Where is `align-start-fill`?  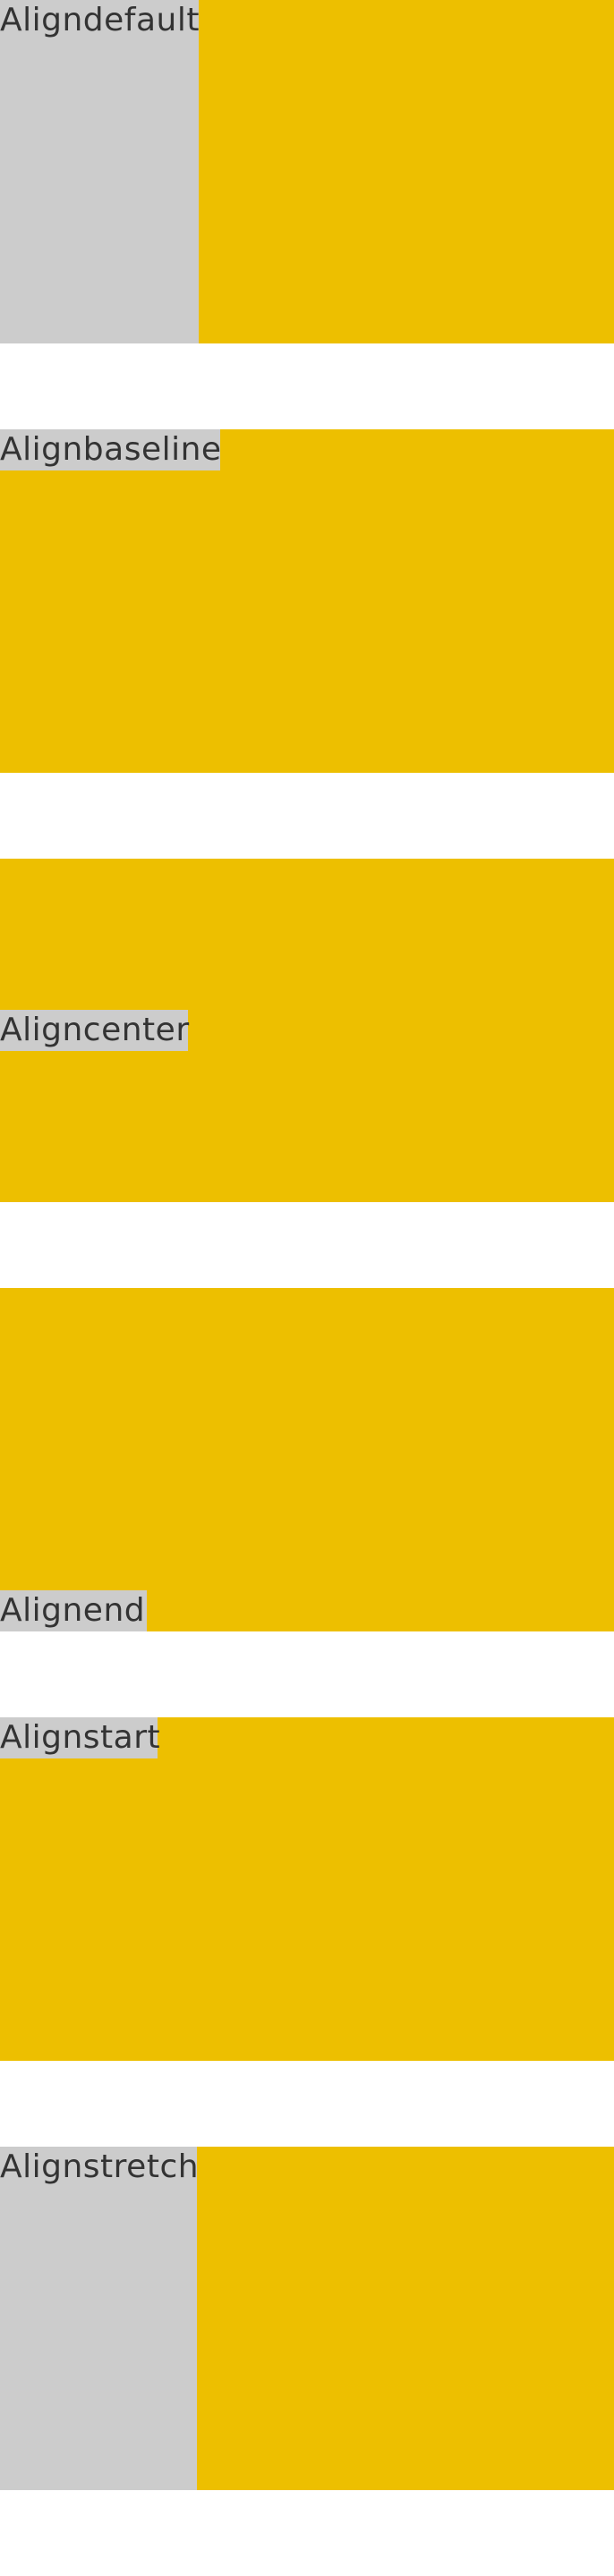 align-start-fill is located at coordinates (386, 1889).